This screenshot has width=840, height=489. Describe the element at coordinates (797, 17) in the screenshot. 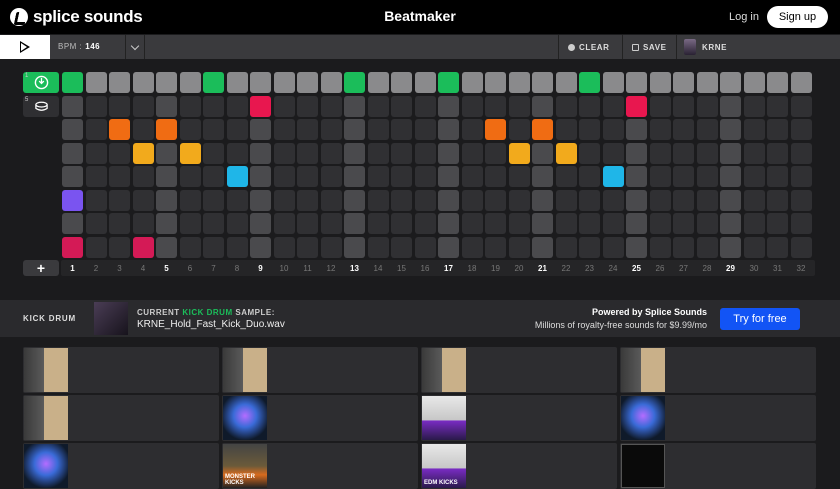

I see `signup-button: Sign up` at that location.